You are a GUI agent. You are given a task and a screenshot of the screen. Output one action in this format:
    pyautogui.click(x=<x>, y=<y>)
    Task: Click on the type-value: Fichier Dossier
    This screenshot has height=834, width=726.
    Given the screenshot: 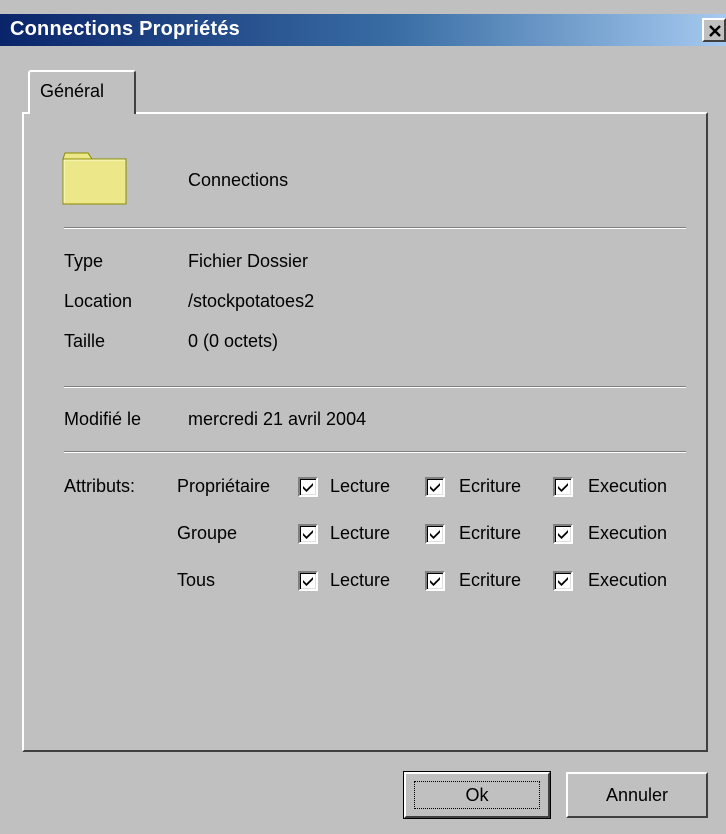 What is the action you would take?
    pyautogui.click(x=248, y=261)
    